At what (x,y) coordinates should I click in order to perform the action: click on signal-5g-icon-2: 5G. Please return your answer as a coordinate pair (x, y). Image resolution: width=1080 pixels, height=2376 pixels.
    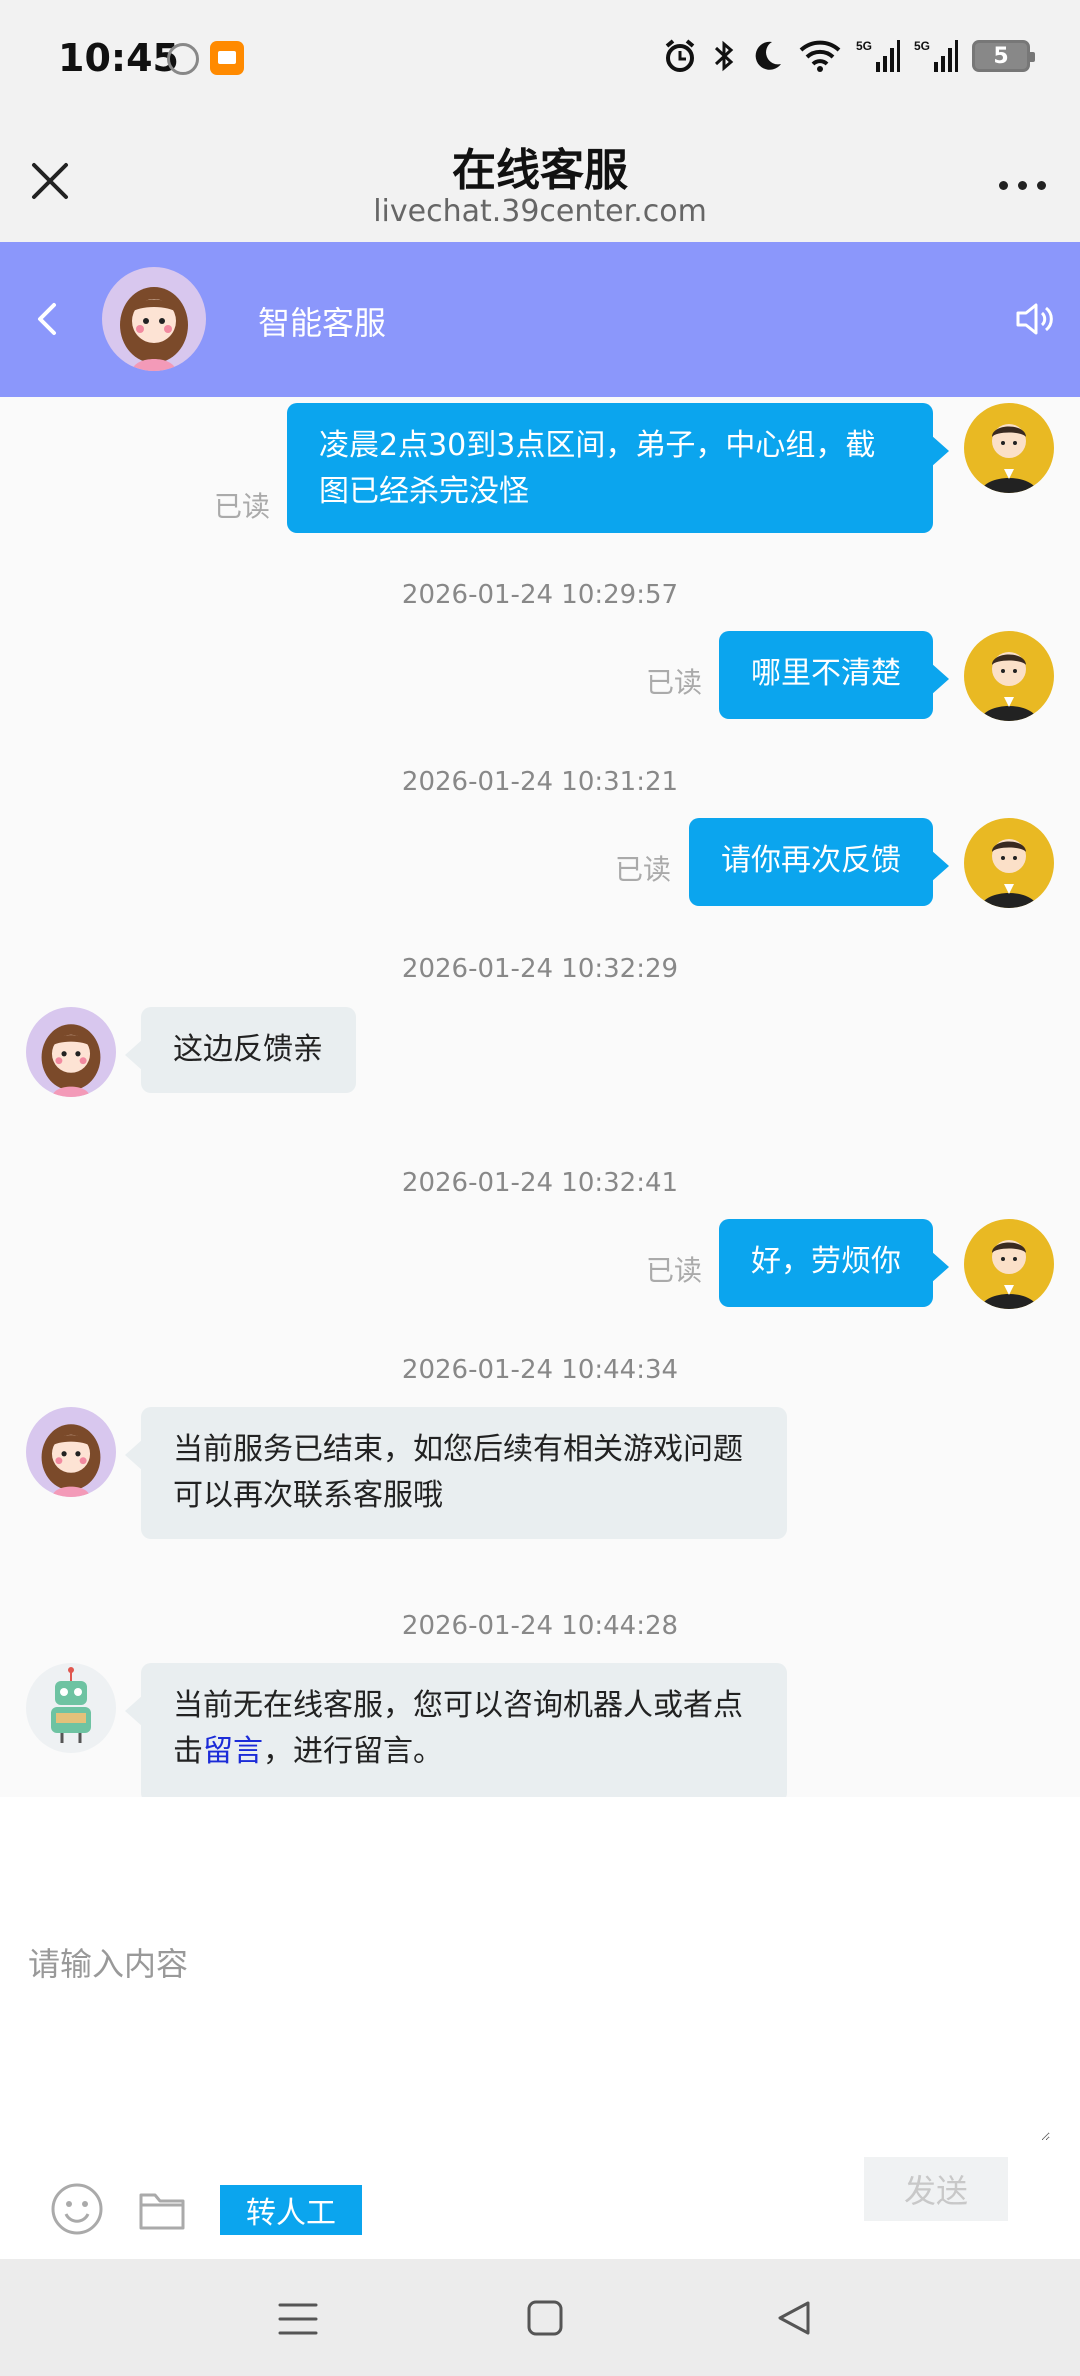
    Looking at the image, I should click on (936, 55).